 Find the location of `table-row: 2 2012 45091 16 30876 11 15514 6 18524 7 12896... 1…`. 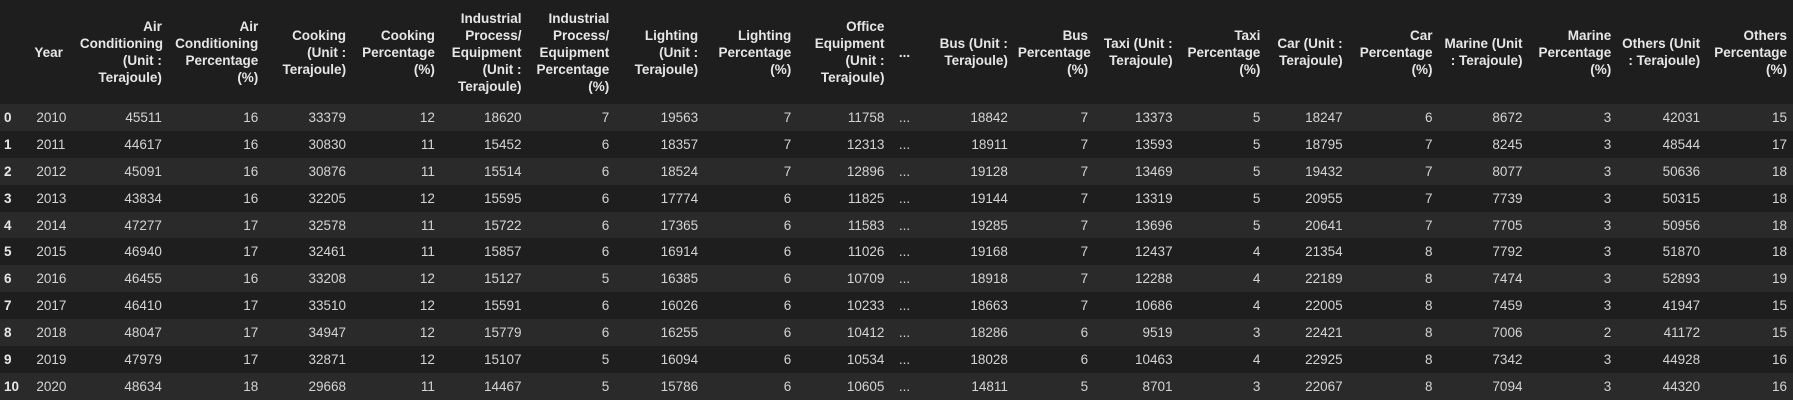

table-row: 2 2012 45091 16 30876 11 15514 6 18524 7 12896... 1… is located at coordinates (896, 171).